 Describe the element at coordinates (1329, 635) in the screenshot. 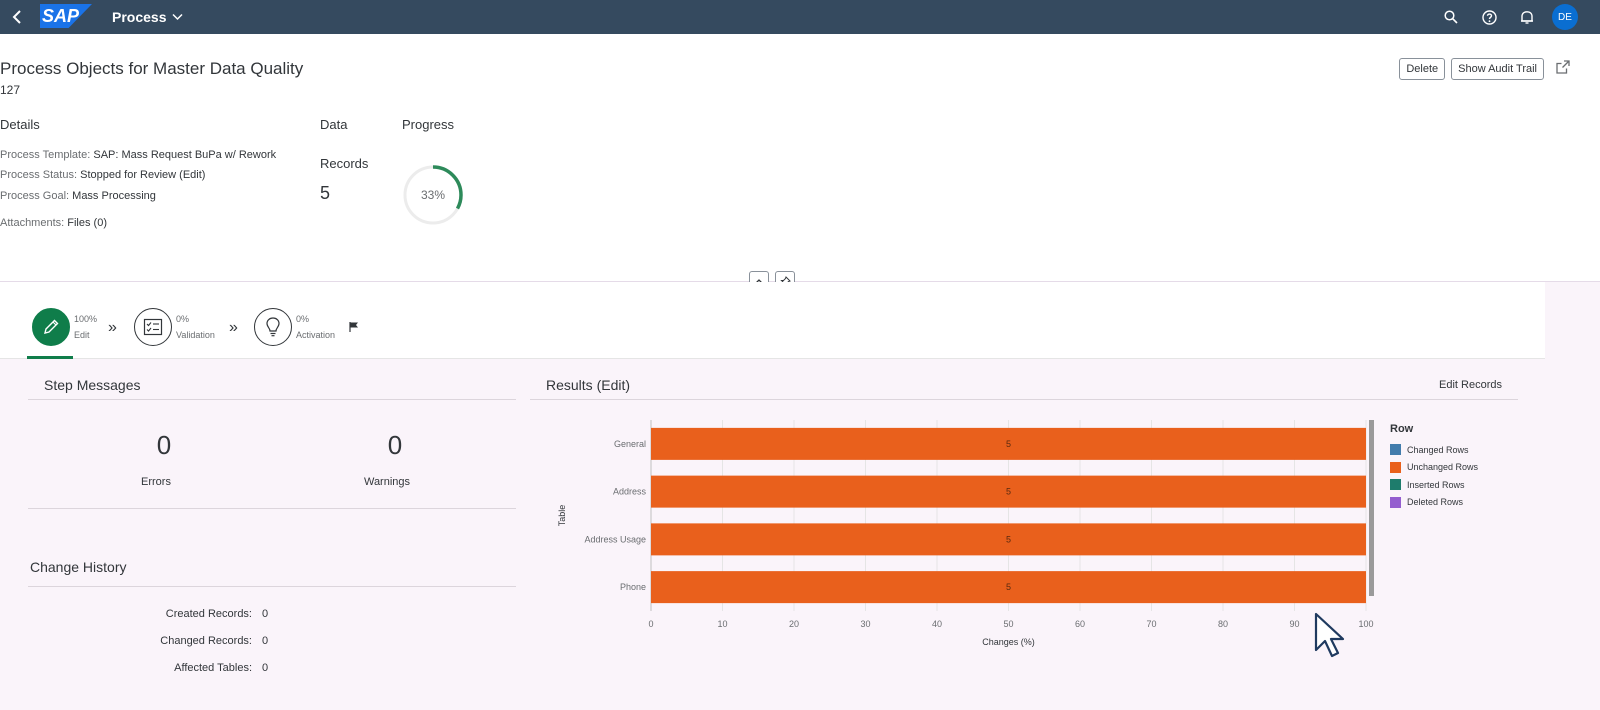

I see `mouse-cursor-icon` at that location.